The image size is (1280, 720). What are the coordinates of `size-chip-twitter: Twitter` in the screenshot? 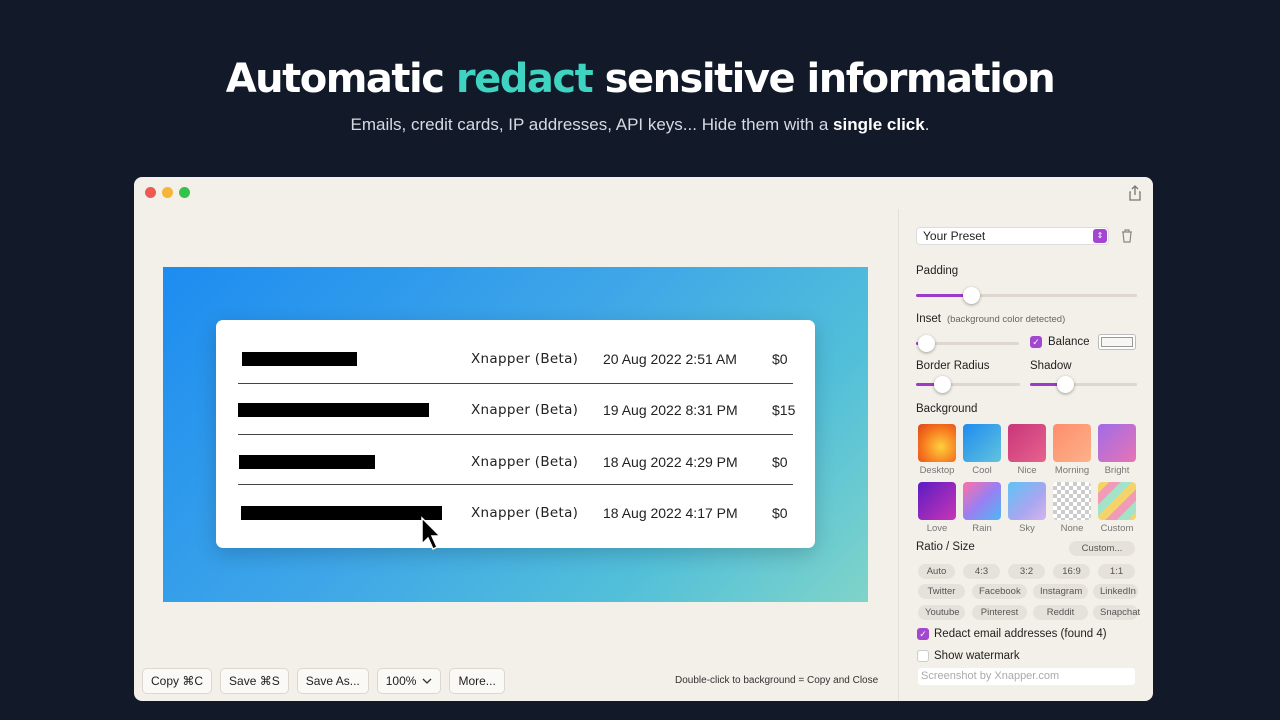 It's located at (941, 591).